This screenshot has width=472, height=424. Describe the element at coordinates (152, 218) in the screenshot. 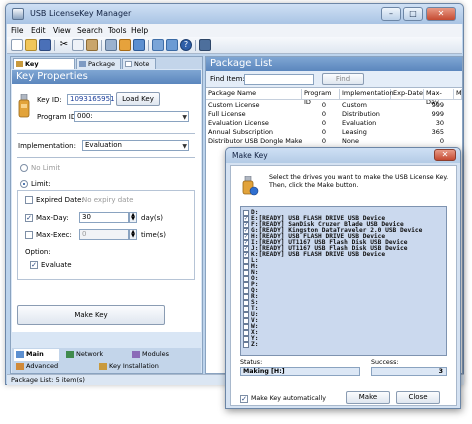

I see `max-day-unit: day(s)` at that location.